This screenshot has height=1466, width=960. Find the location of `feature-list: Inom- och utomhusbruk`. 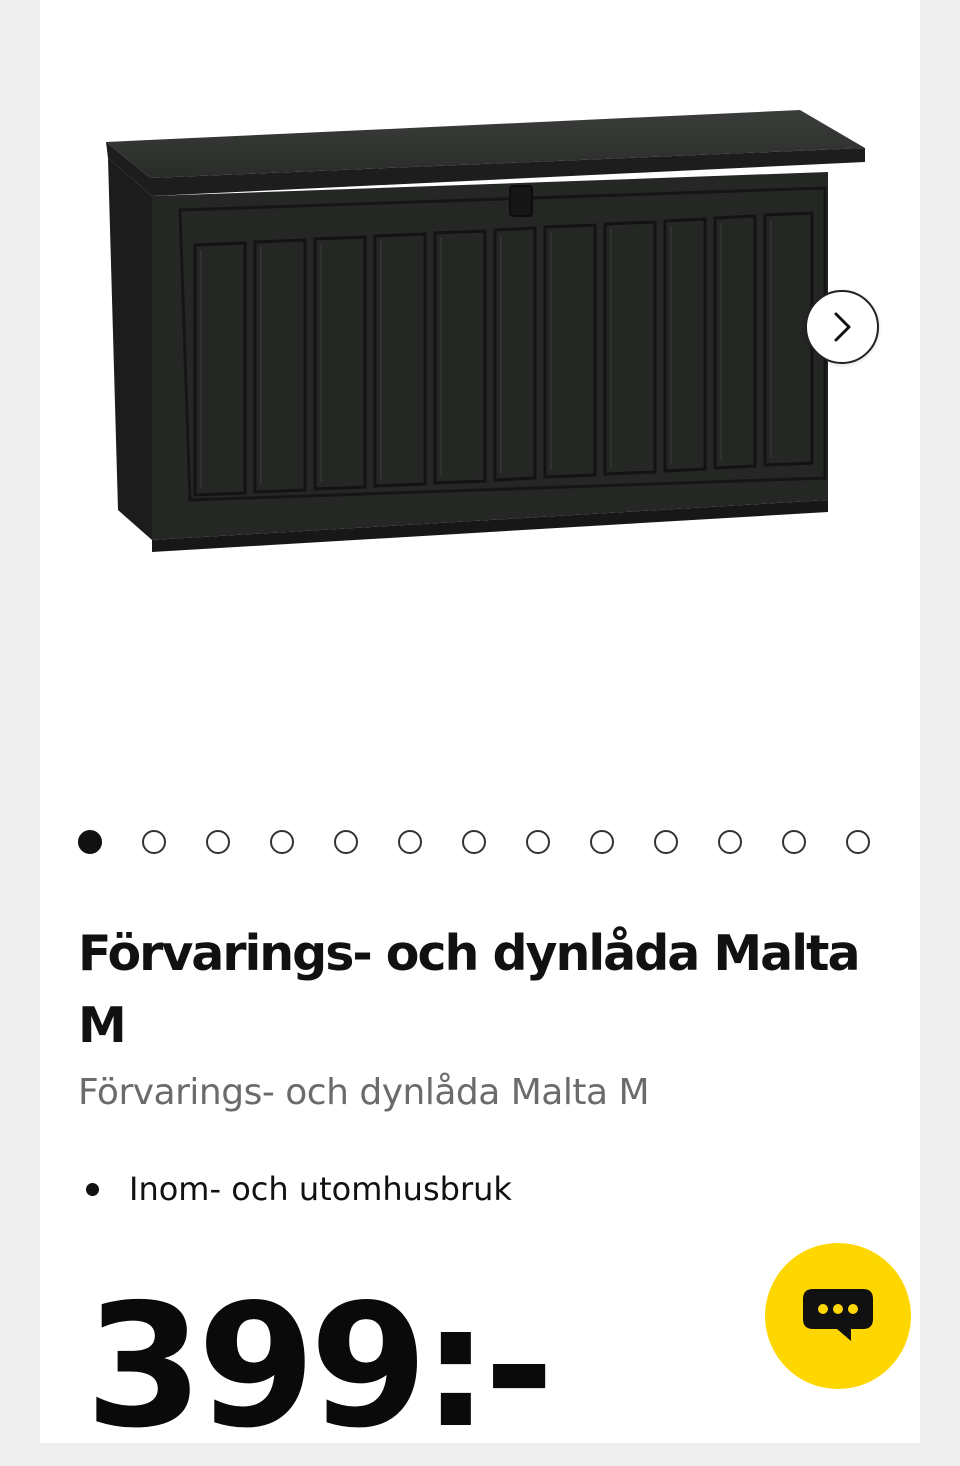

feature-list: Inom- och utomhusbruk is located at coordinates (295, 1189).